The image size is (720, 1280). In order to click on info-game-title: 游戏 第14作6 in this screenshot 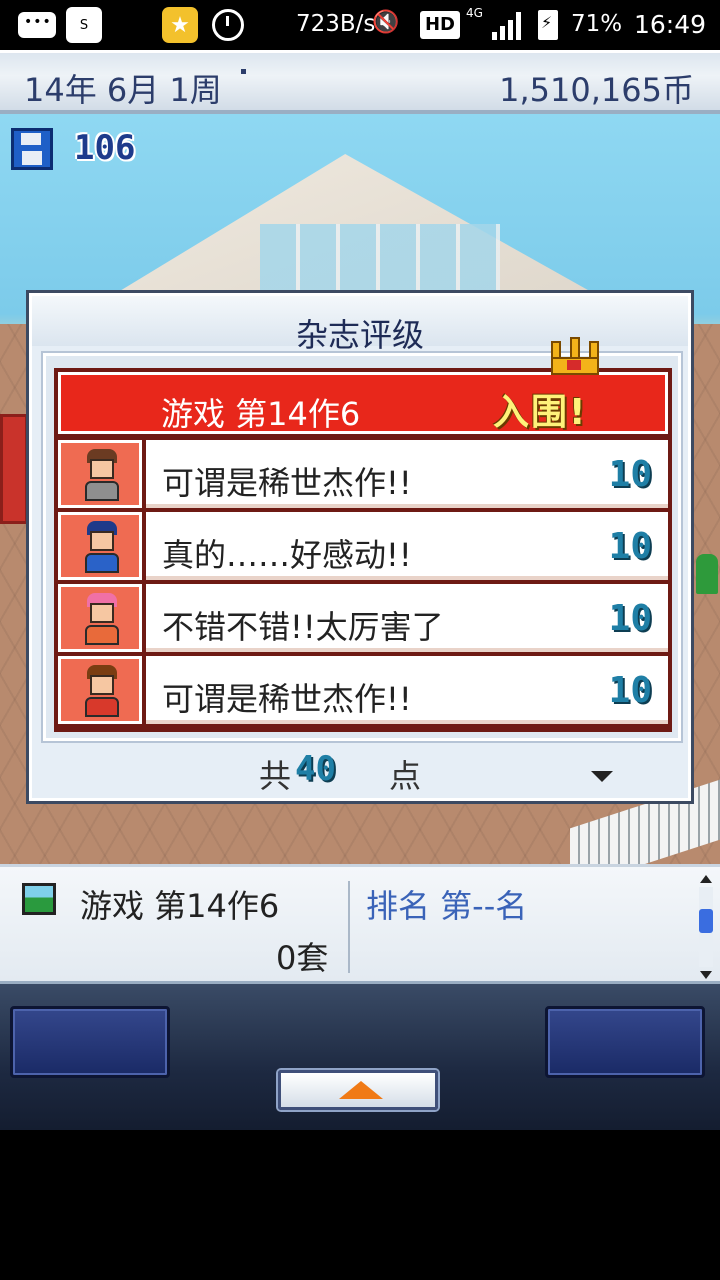, I will do `click(180, 906)`.